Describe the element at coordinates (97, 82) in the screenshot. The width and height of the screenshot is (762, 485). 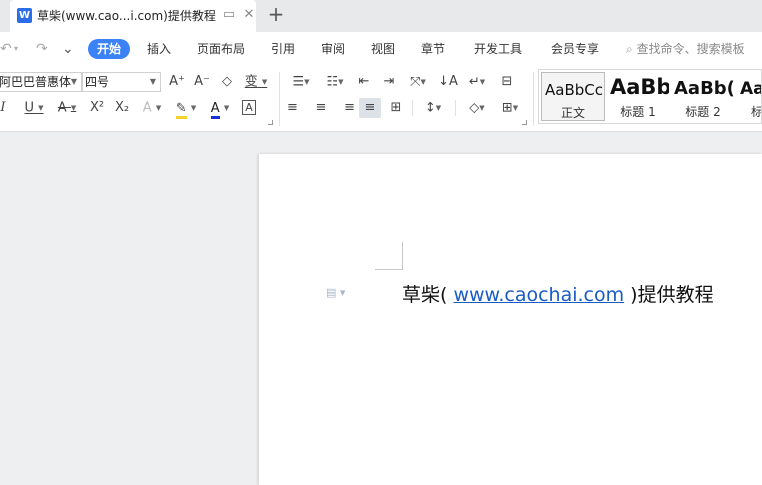
I see `font-size-value: 四号` at that location.